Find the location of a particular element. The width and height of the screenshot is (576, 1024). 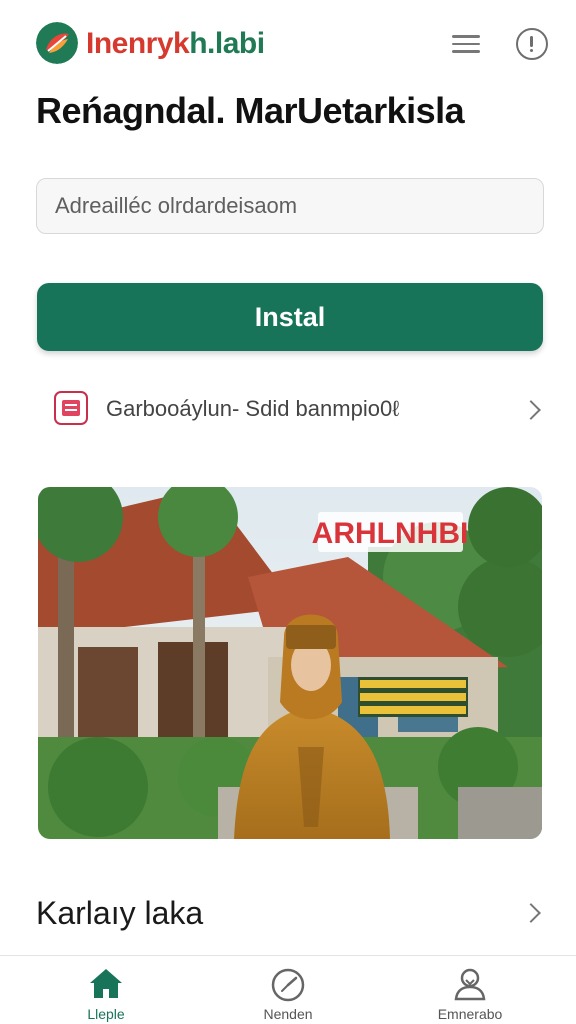

logo-icon is located at coordinates (57, 43).